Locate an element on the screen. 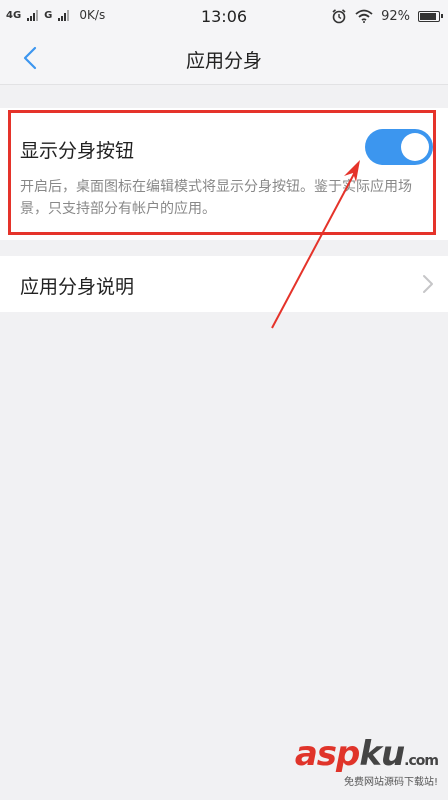 The height and width of the screenshot is (800, 448). watermark-brand: aspku.com is located at coordinates (366, 754).